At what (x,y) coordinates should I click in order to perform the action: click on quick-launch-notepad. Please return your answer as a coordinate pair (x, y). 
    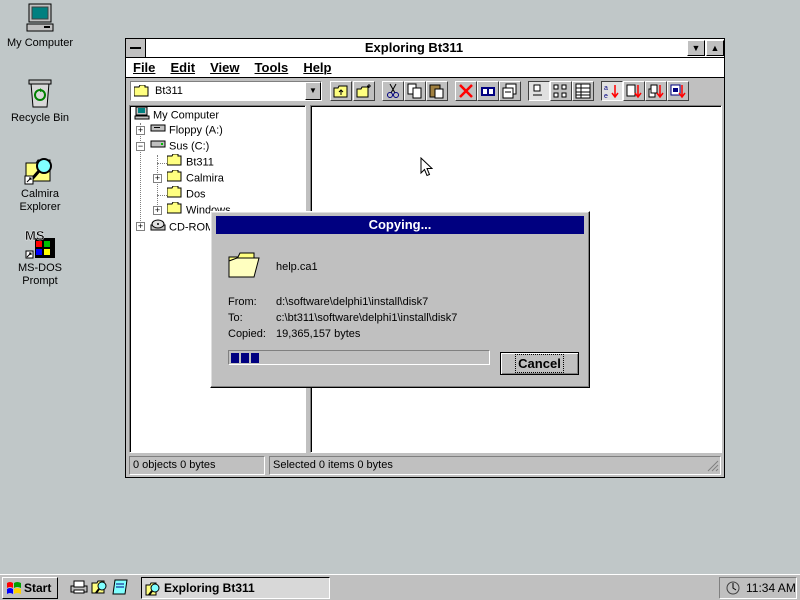
    Looking at the image, I should click on (121, 588).